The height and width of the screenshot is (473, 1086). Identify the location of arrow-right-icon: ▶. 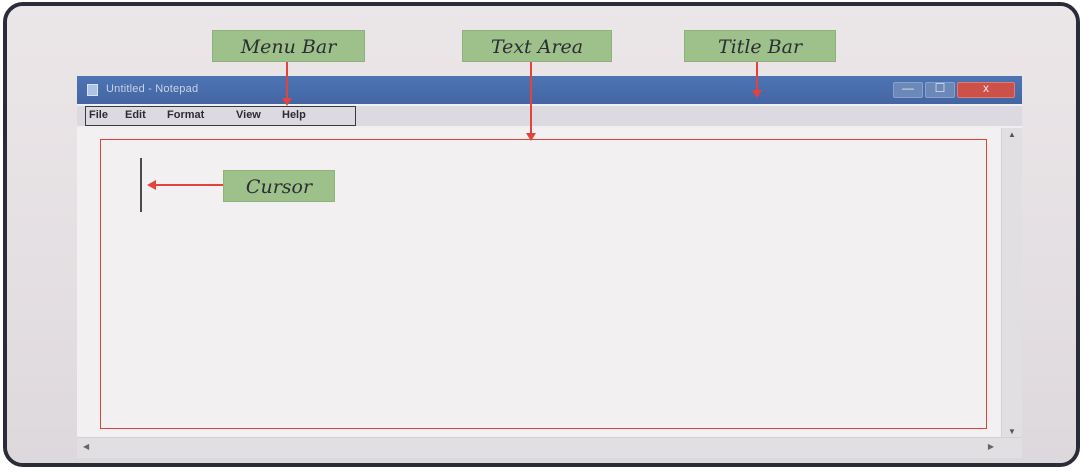
(991, 446).